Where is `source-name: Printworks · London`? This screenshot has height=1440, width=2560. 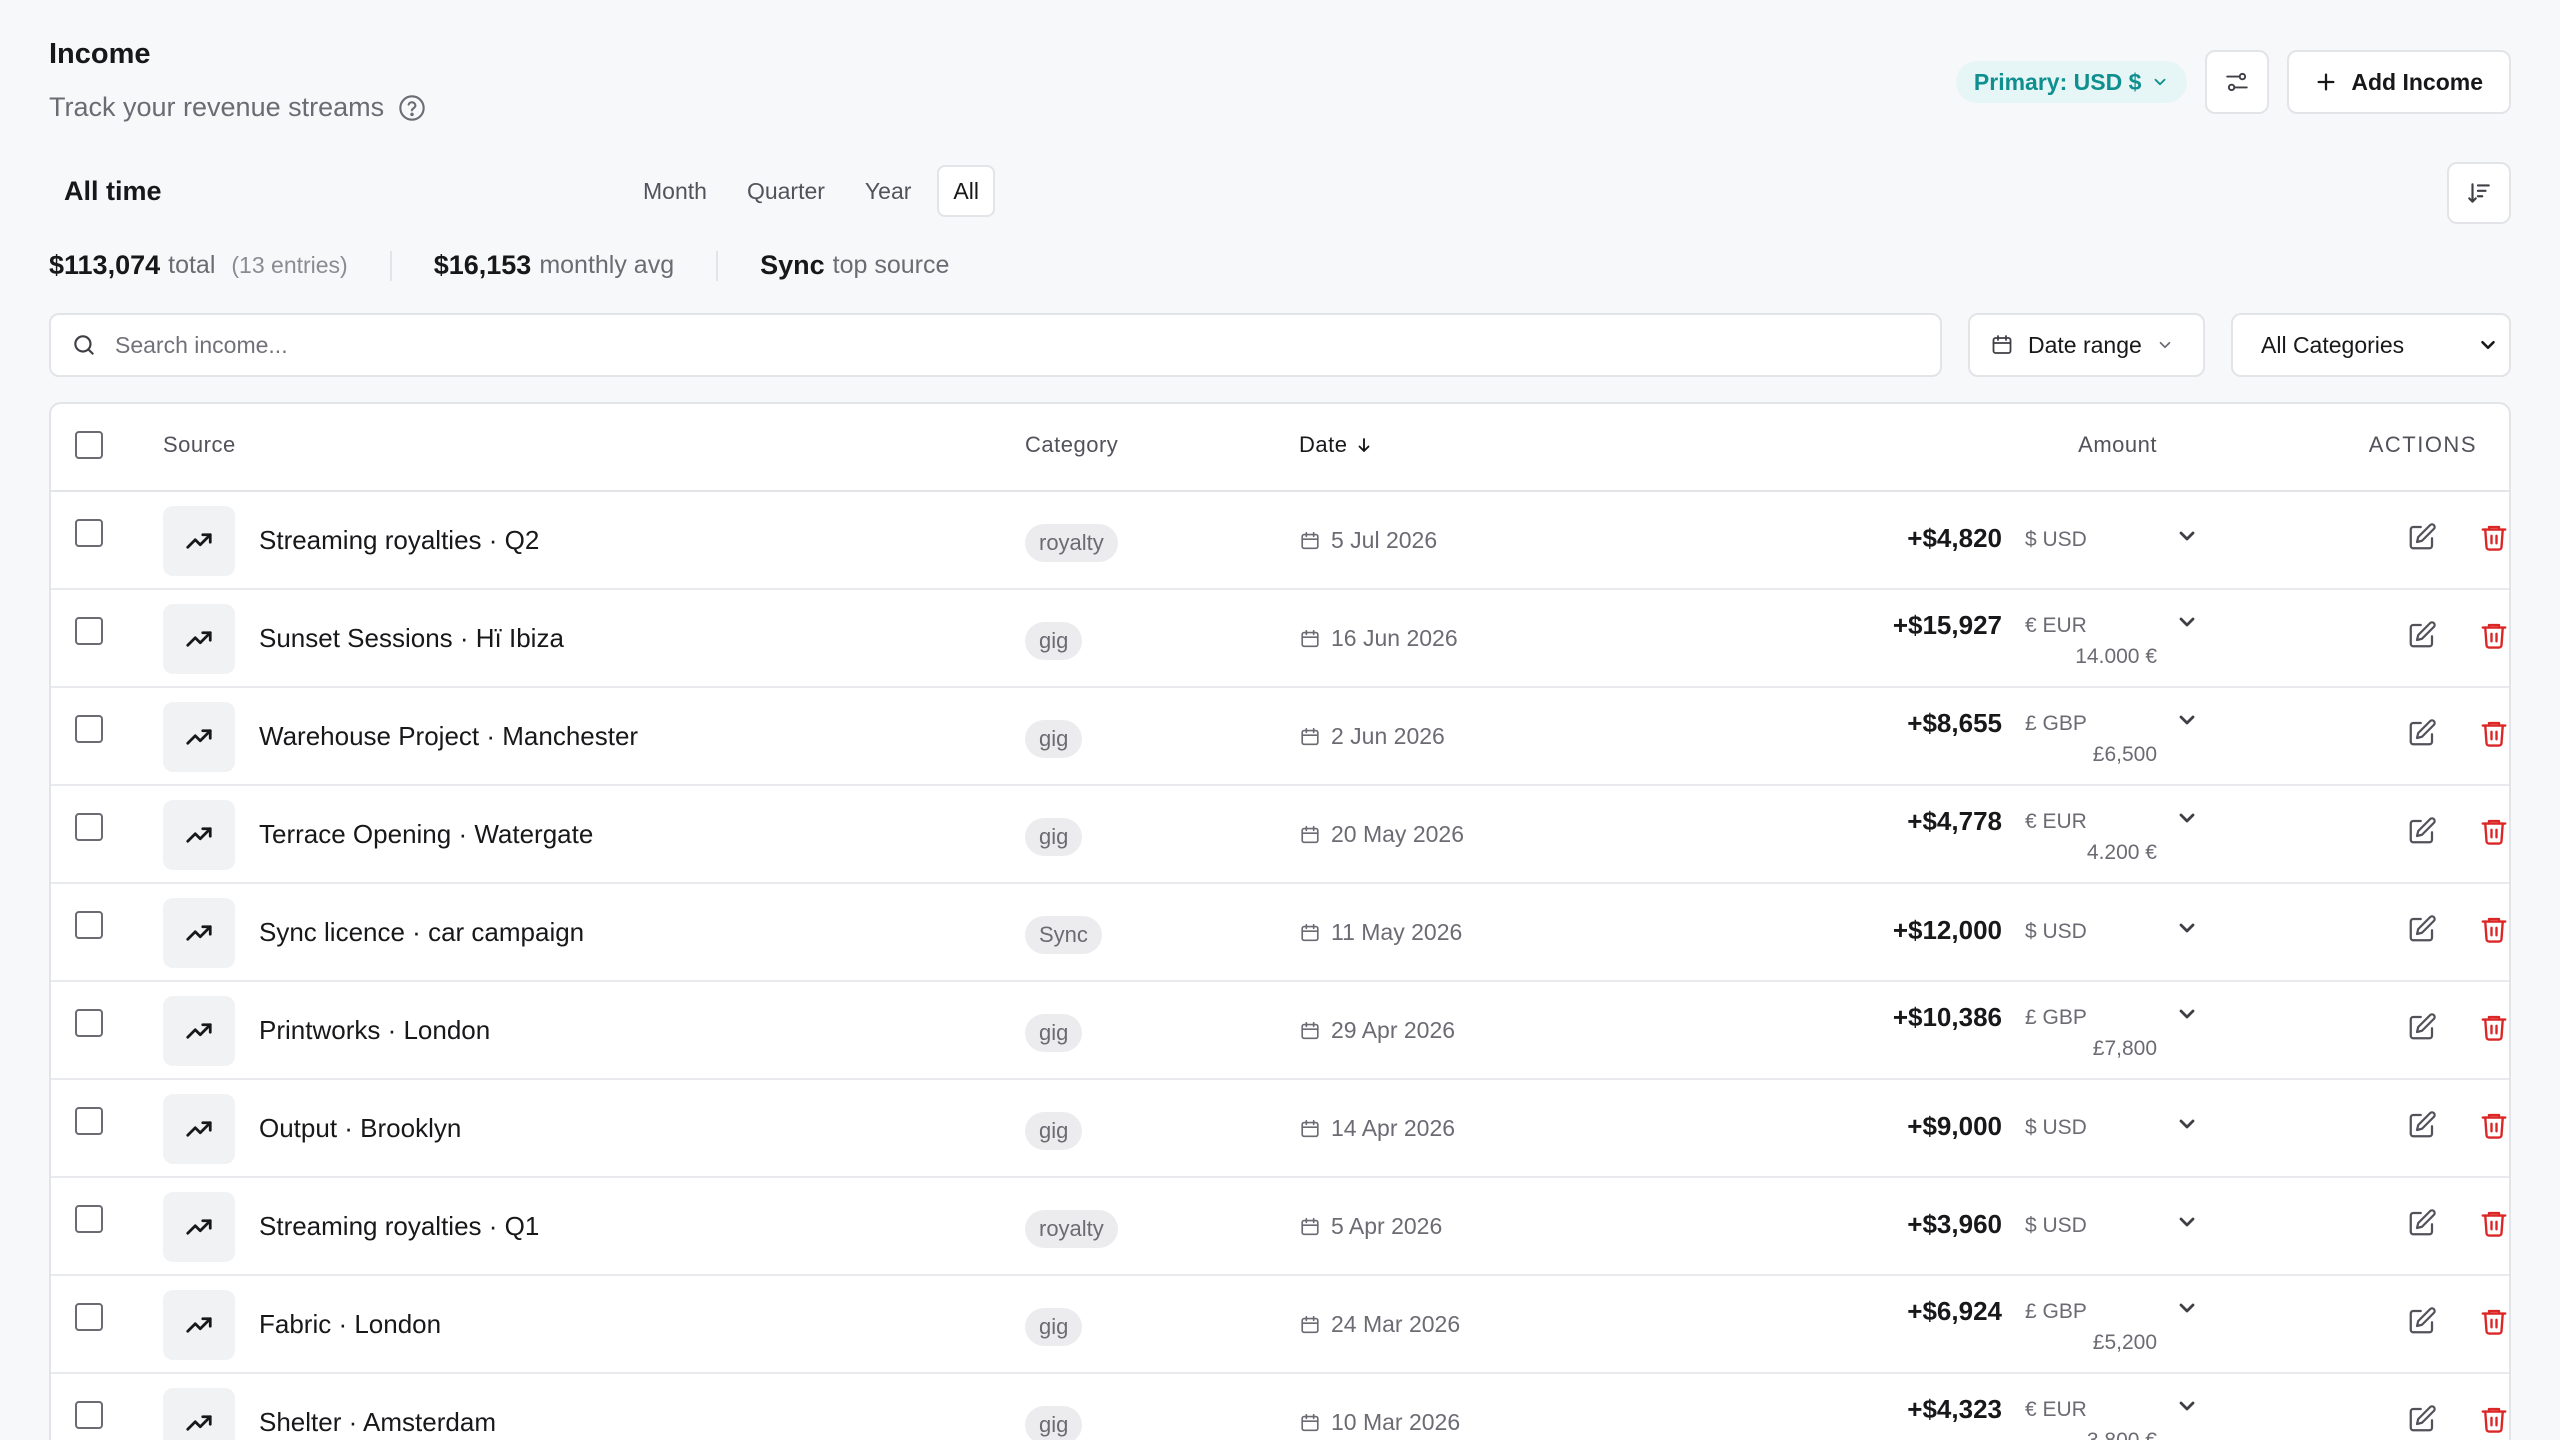
source-name: Printworks · London is located at coordinates (375, 1030).